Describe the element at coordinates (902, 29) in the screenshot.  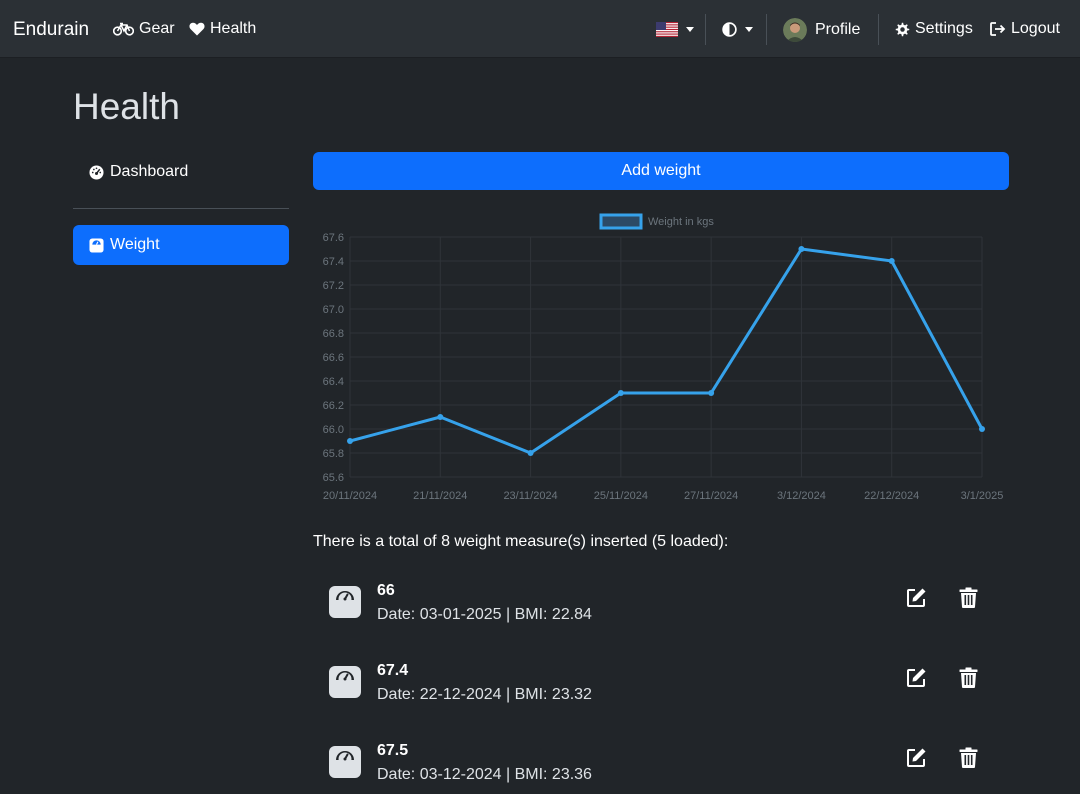
I see `gear-icon` at that location.